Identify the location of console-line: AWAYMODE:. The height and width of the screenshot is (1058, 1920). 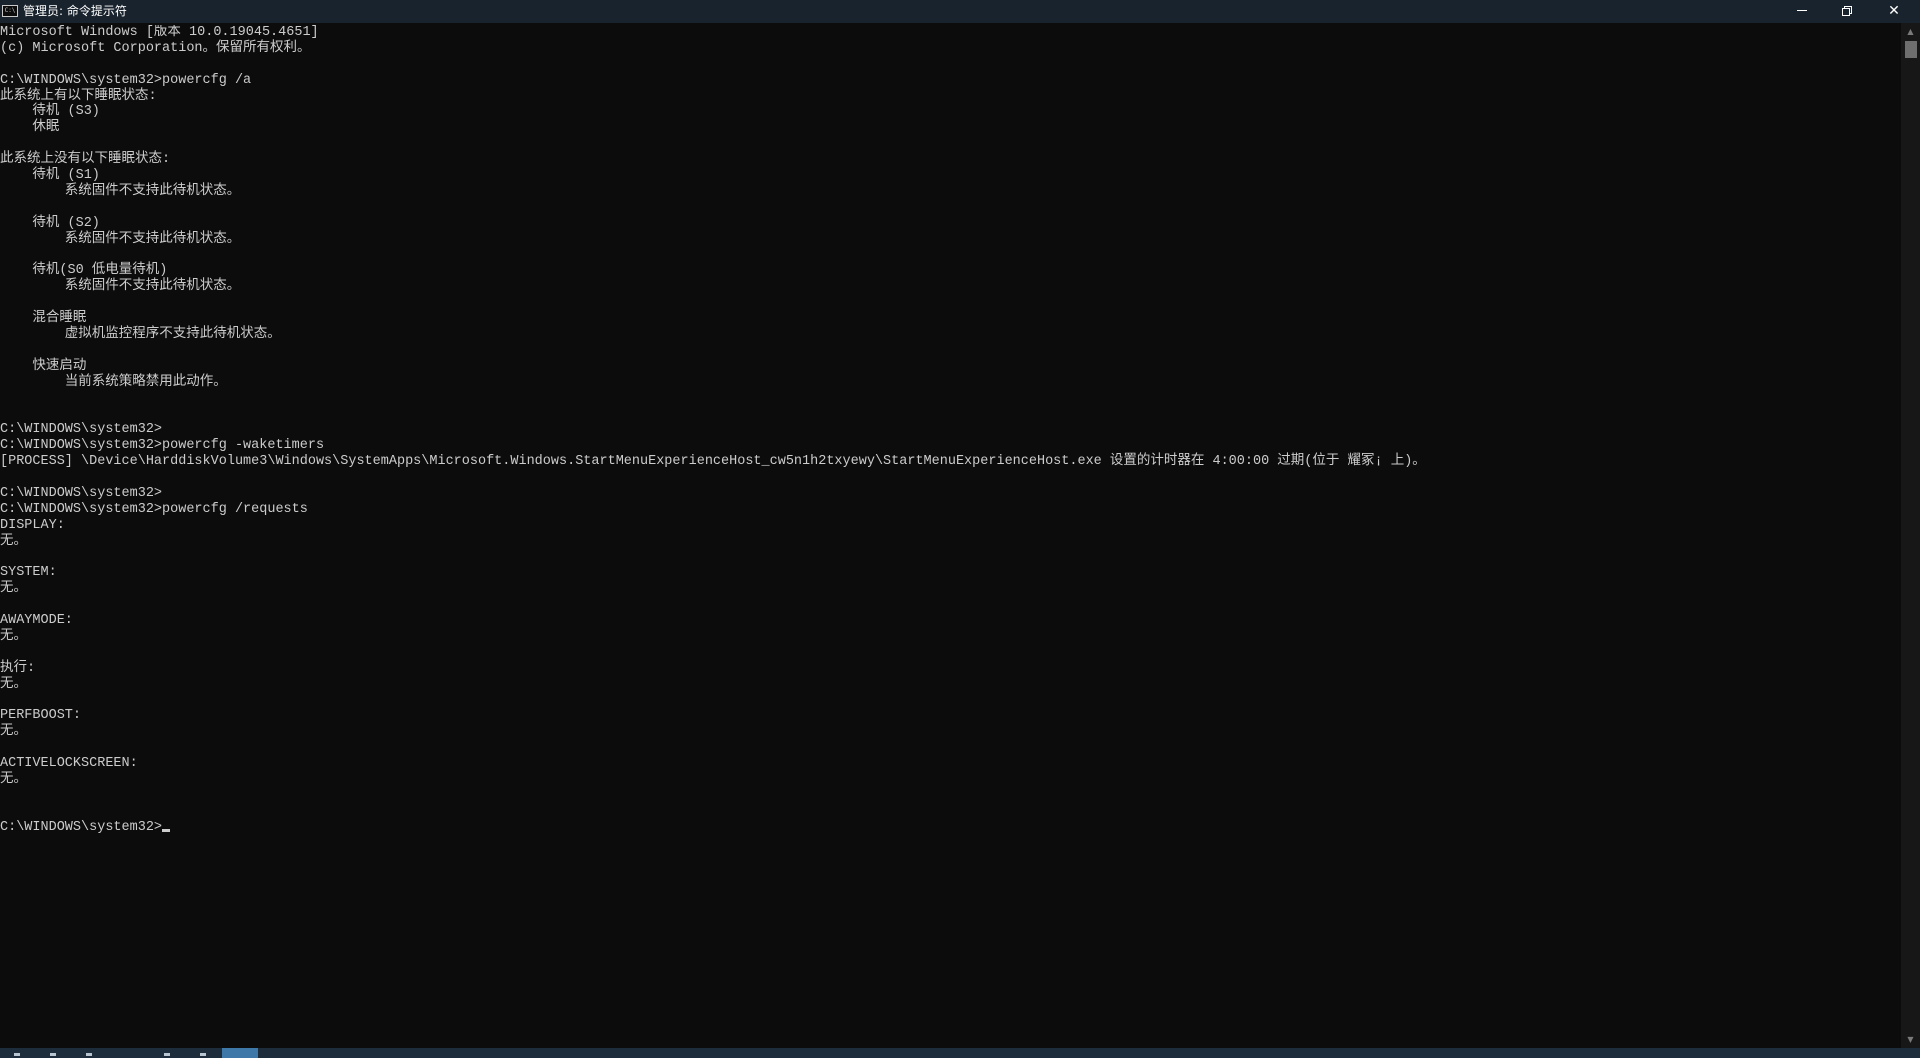
(36, 620).